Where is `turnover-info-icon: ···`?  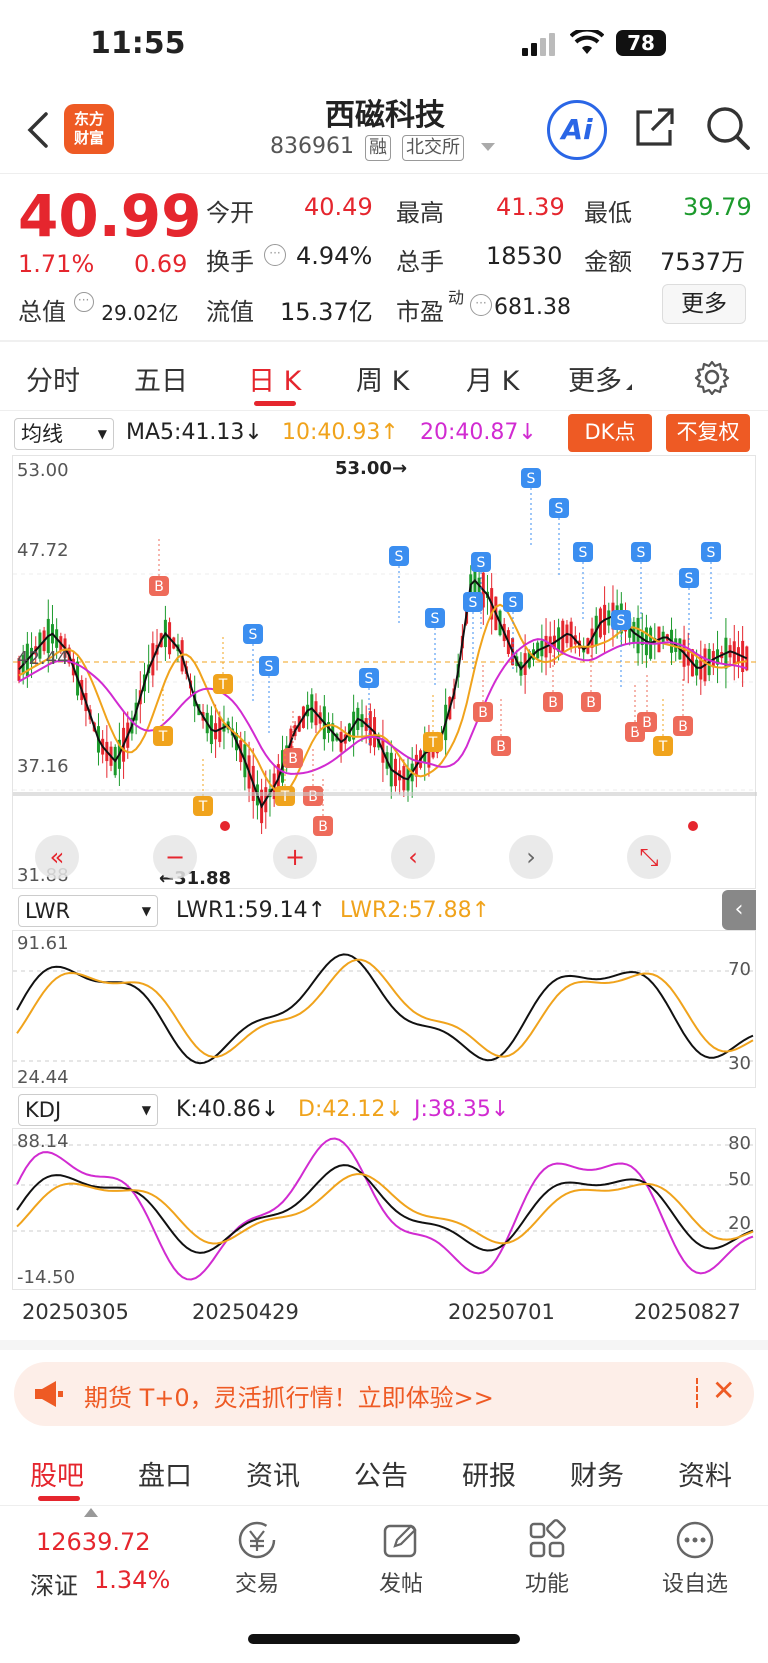
turnover-info-icon: ··· is located at coordinates (275, 255).